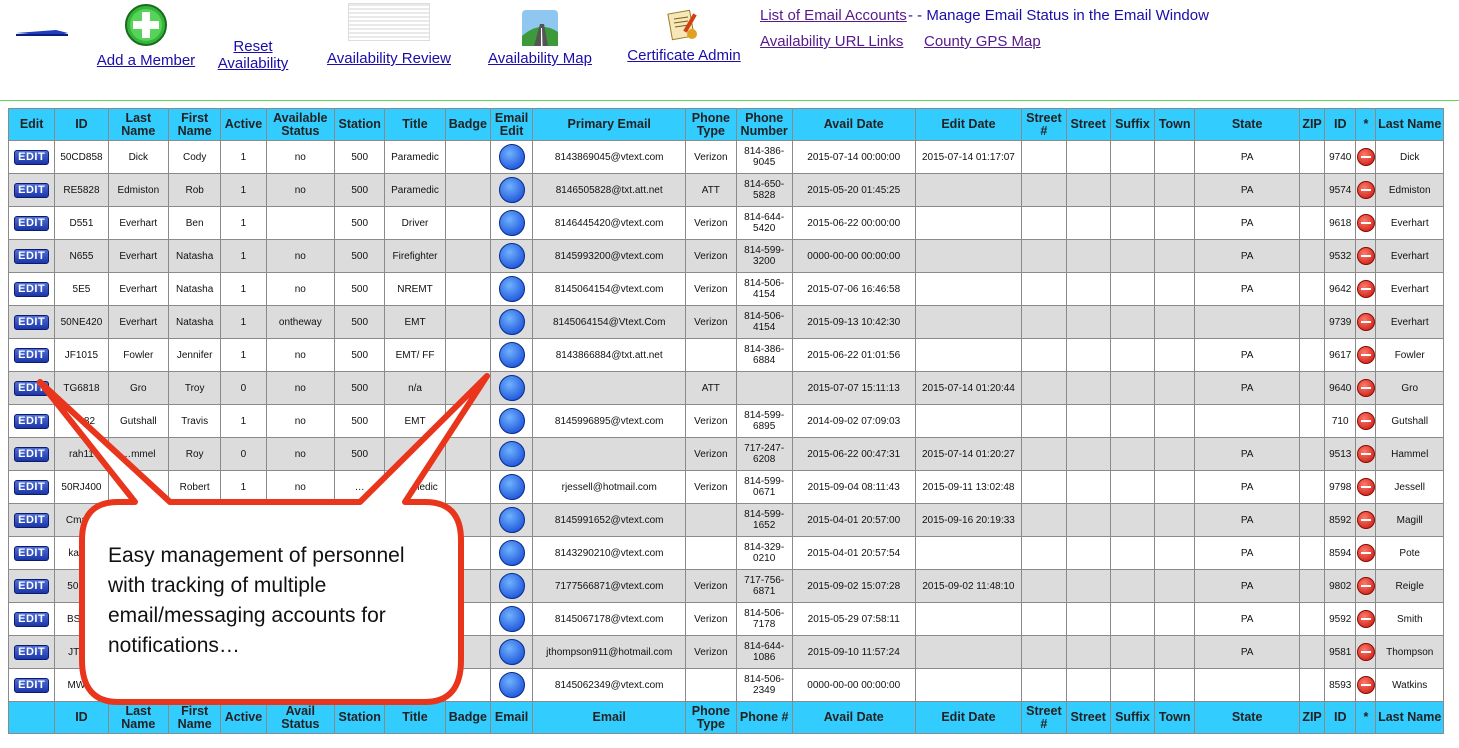  I want to click on certificate-admin-item: Certificate Admin, so click(684, 37).